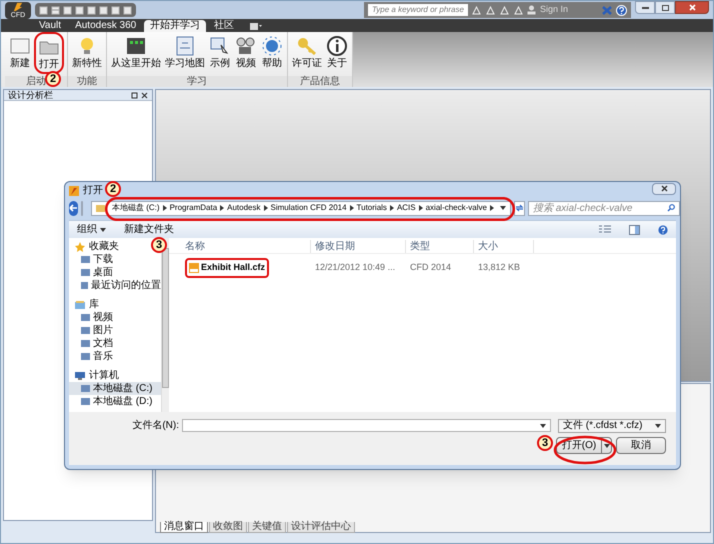 The image size is (714, 544). Describe the element at coordinates (220, 52) in the screenshot. I see `ribbon-button: 示例` at that location.